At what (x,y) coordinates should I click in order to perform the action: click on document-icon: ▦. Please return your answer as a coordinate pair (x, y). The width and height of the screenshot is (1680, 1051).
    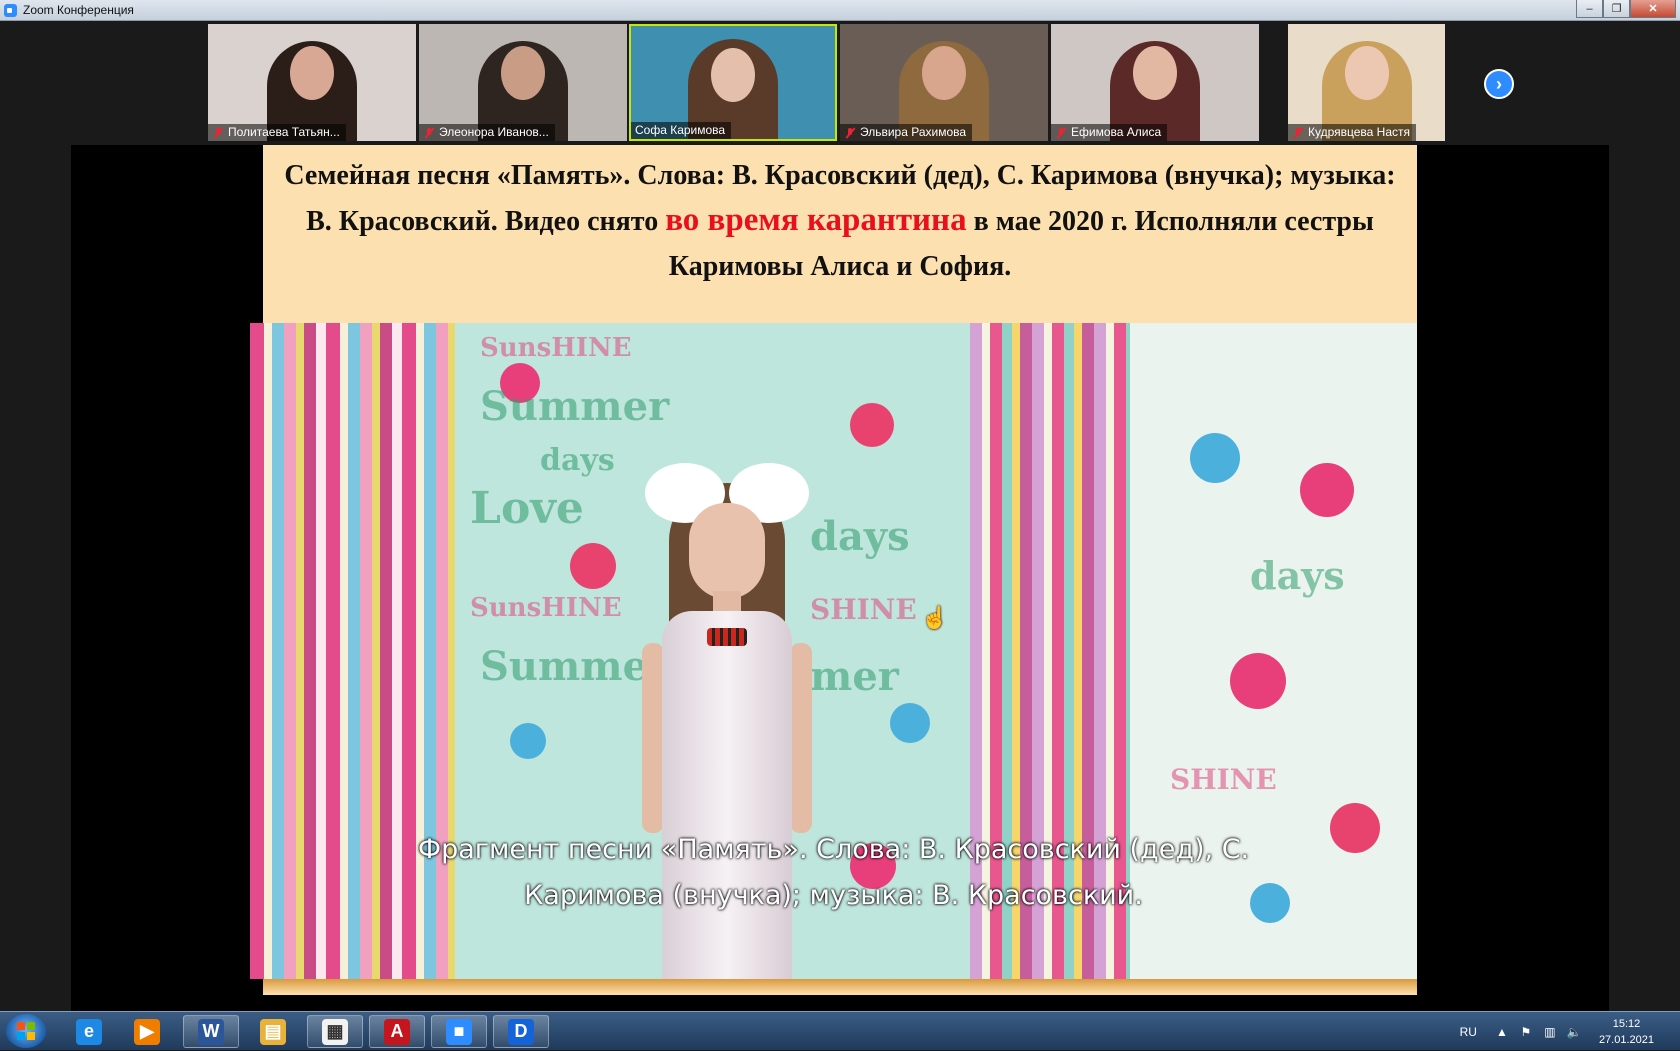
    Looking at the image, I should click on (335, 1031).